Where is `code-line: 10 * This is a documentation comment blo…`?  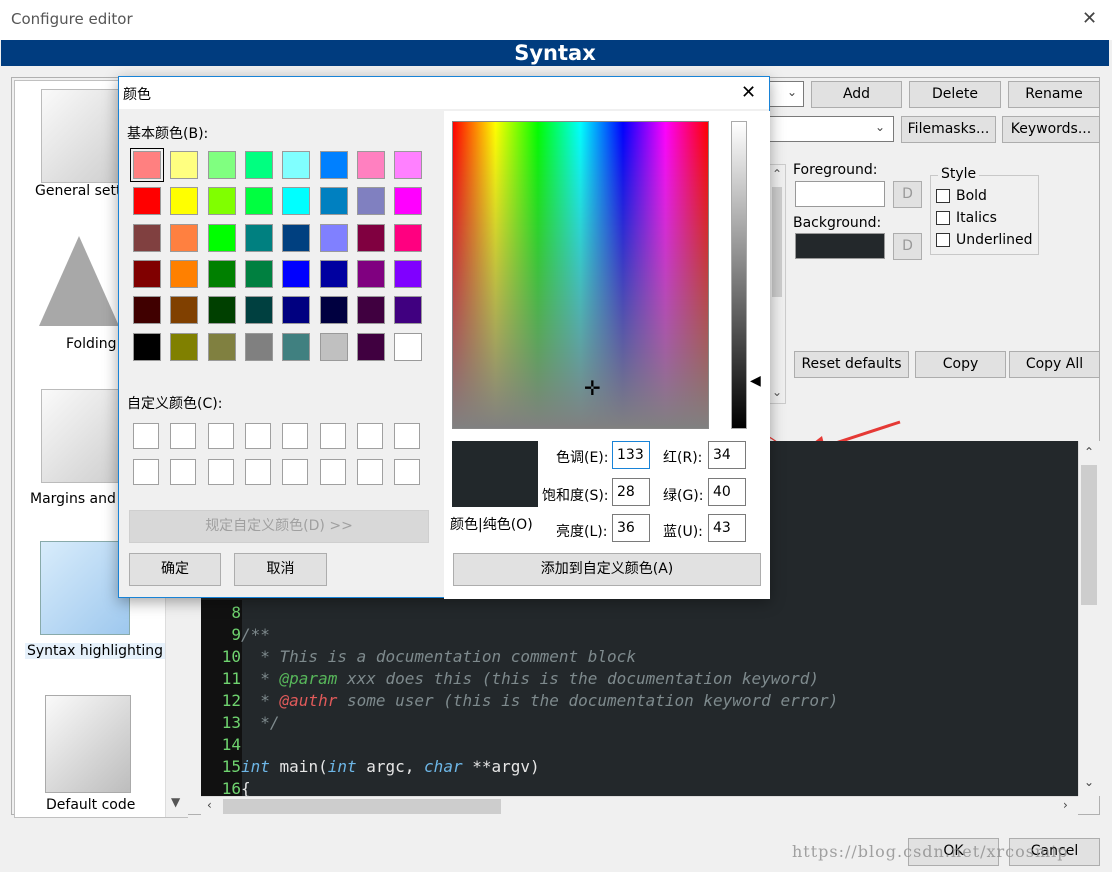
code-line: 10 * This is a documentation comment blo… is located at coordinates (428, 656).